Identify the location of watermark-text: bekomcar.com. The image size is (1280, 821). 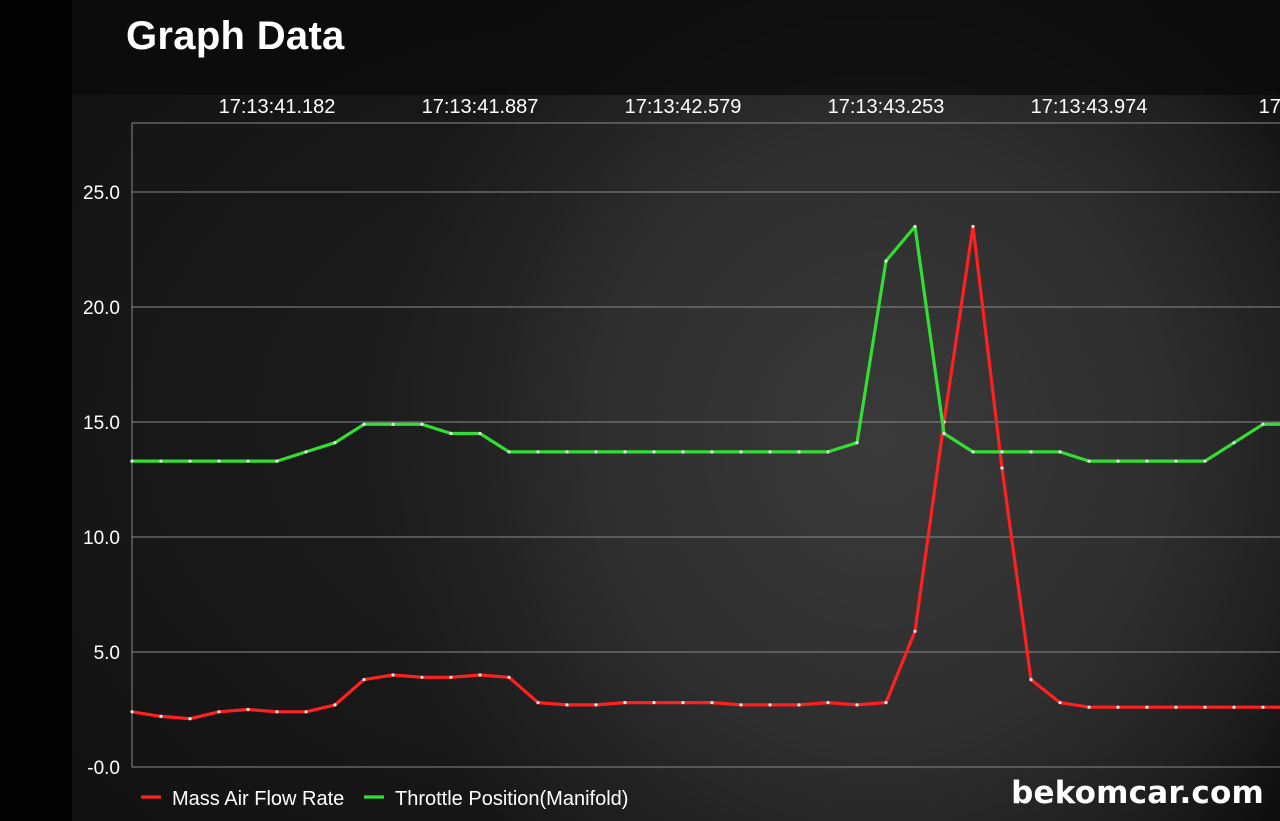
(1137, 793).